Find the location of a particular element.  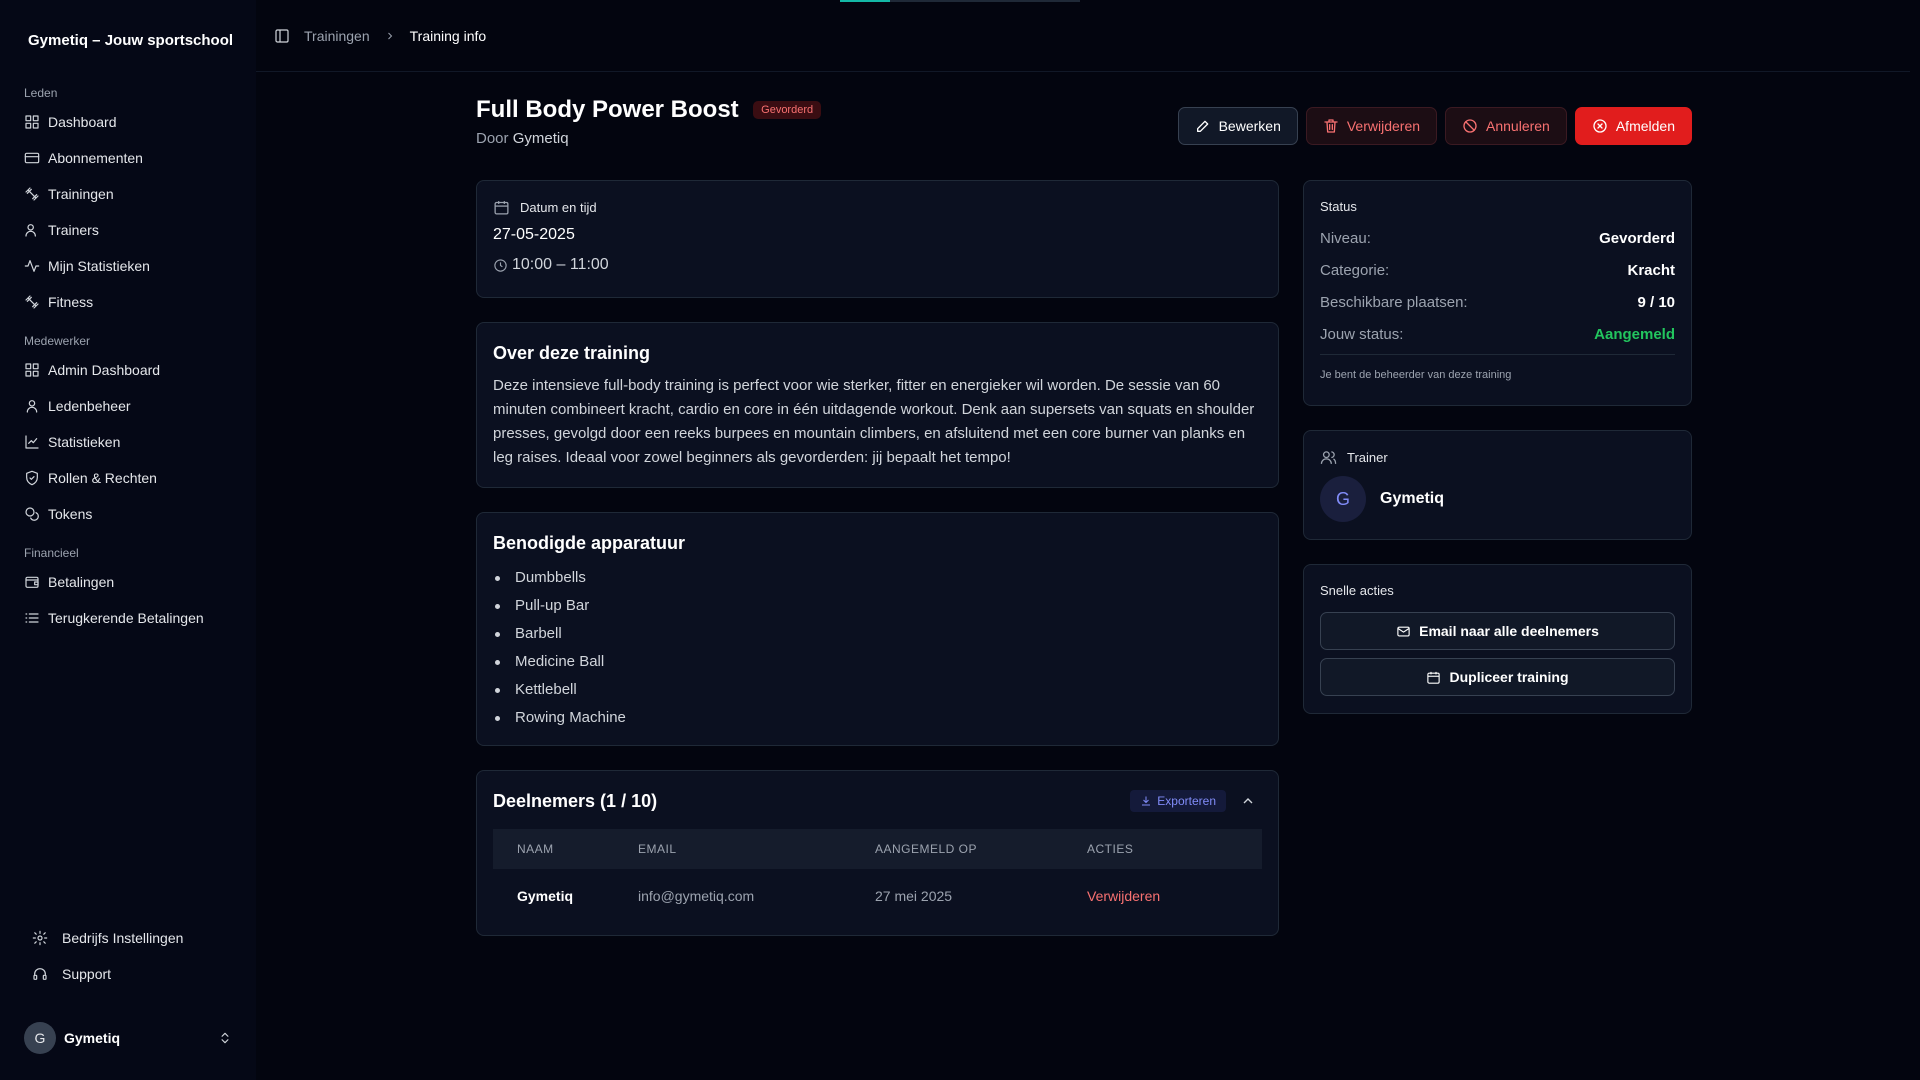

sidebar-item-label: Support is located at coordinates (87, 974).